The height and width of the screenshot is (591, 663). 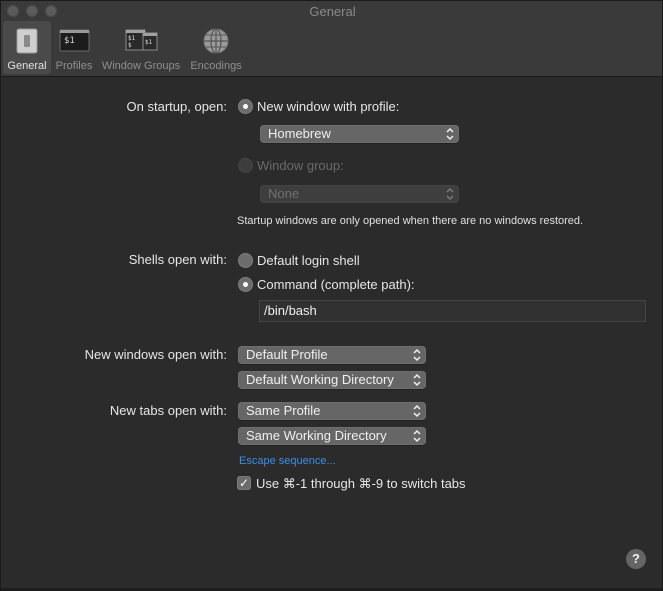 I want to click on tab-window-groups: $1 $ $1 Window Groups, so click(x=141, y=47).